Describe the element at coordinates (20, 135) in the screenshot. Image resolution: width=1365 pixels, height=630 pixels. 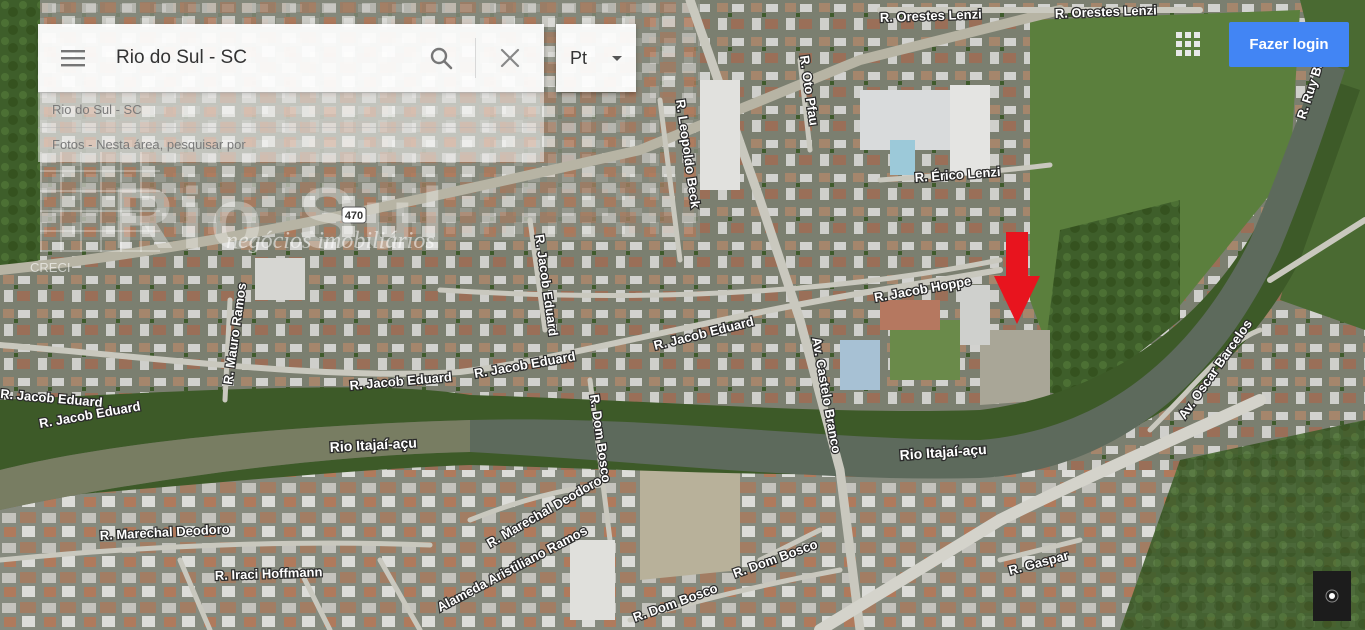
I see `forest-west` at that location.